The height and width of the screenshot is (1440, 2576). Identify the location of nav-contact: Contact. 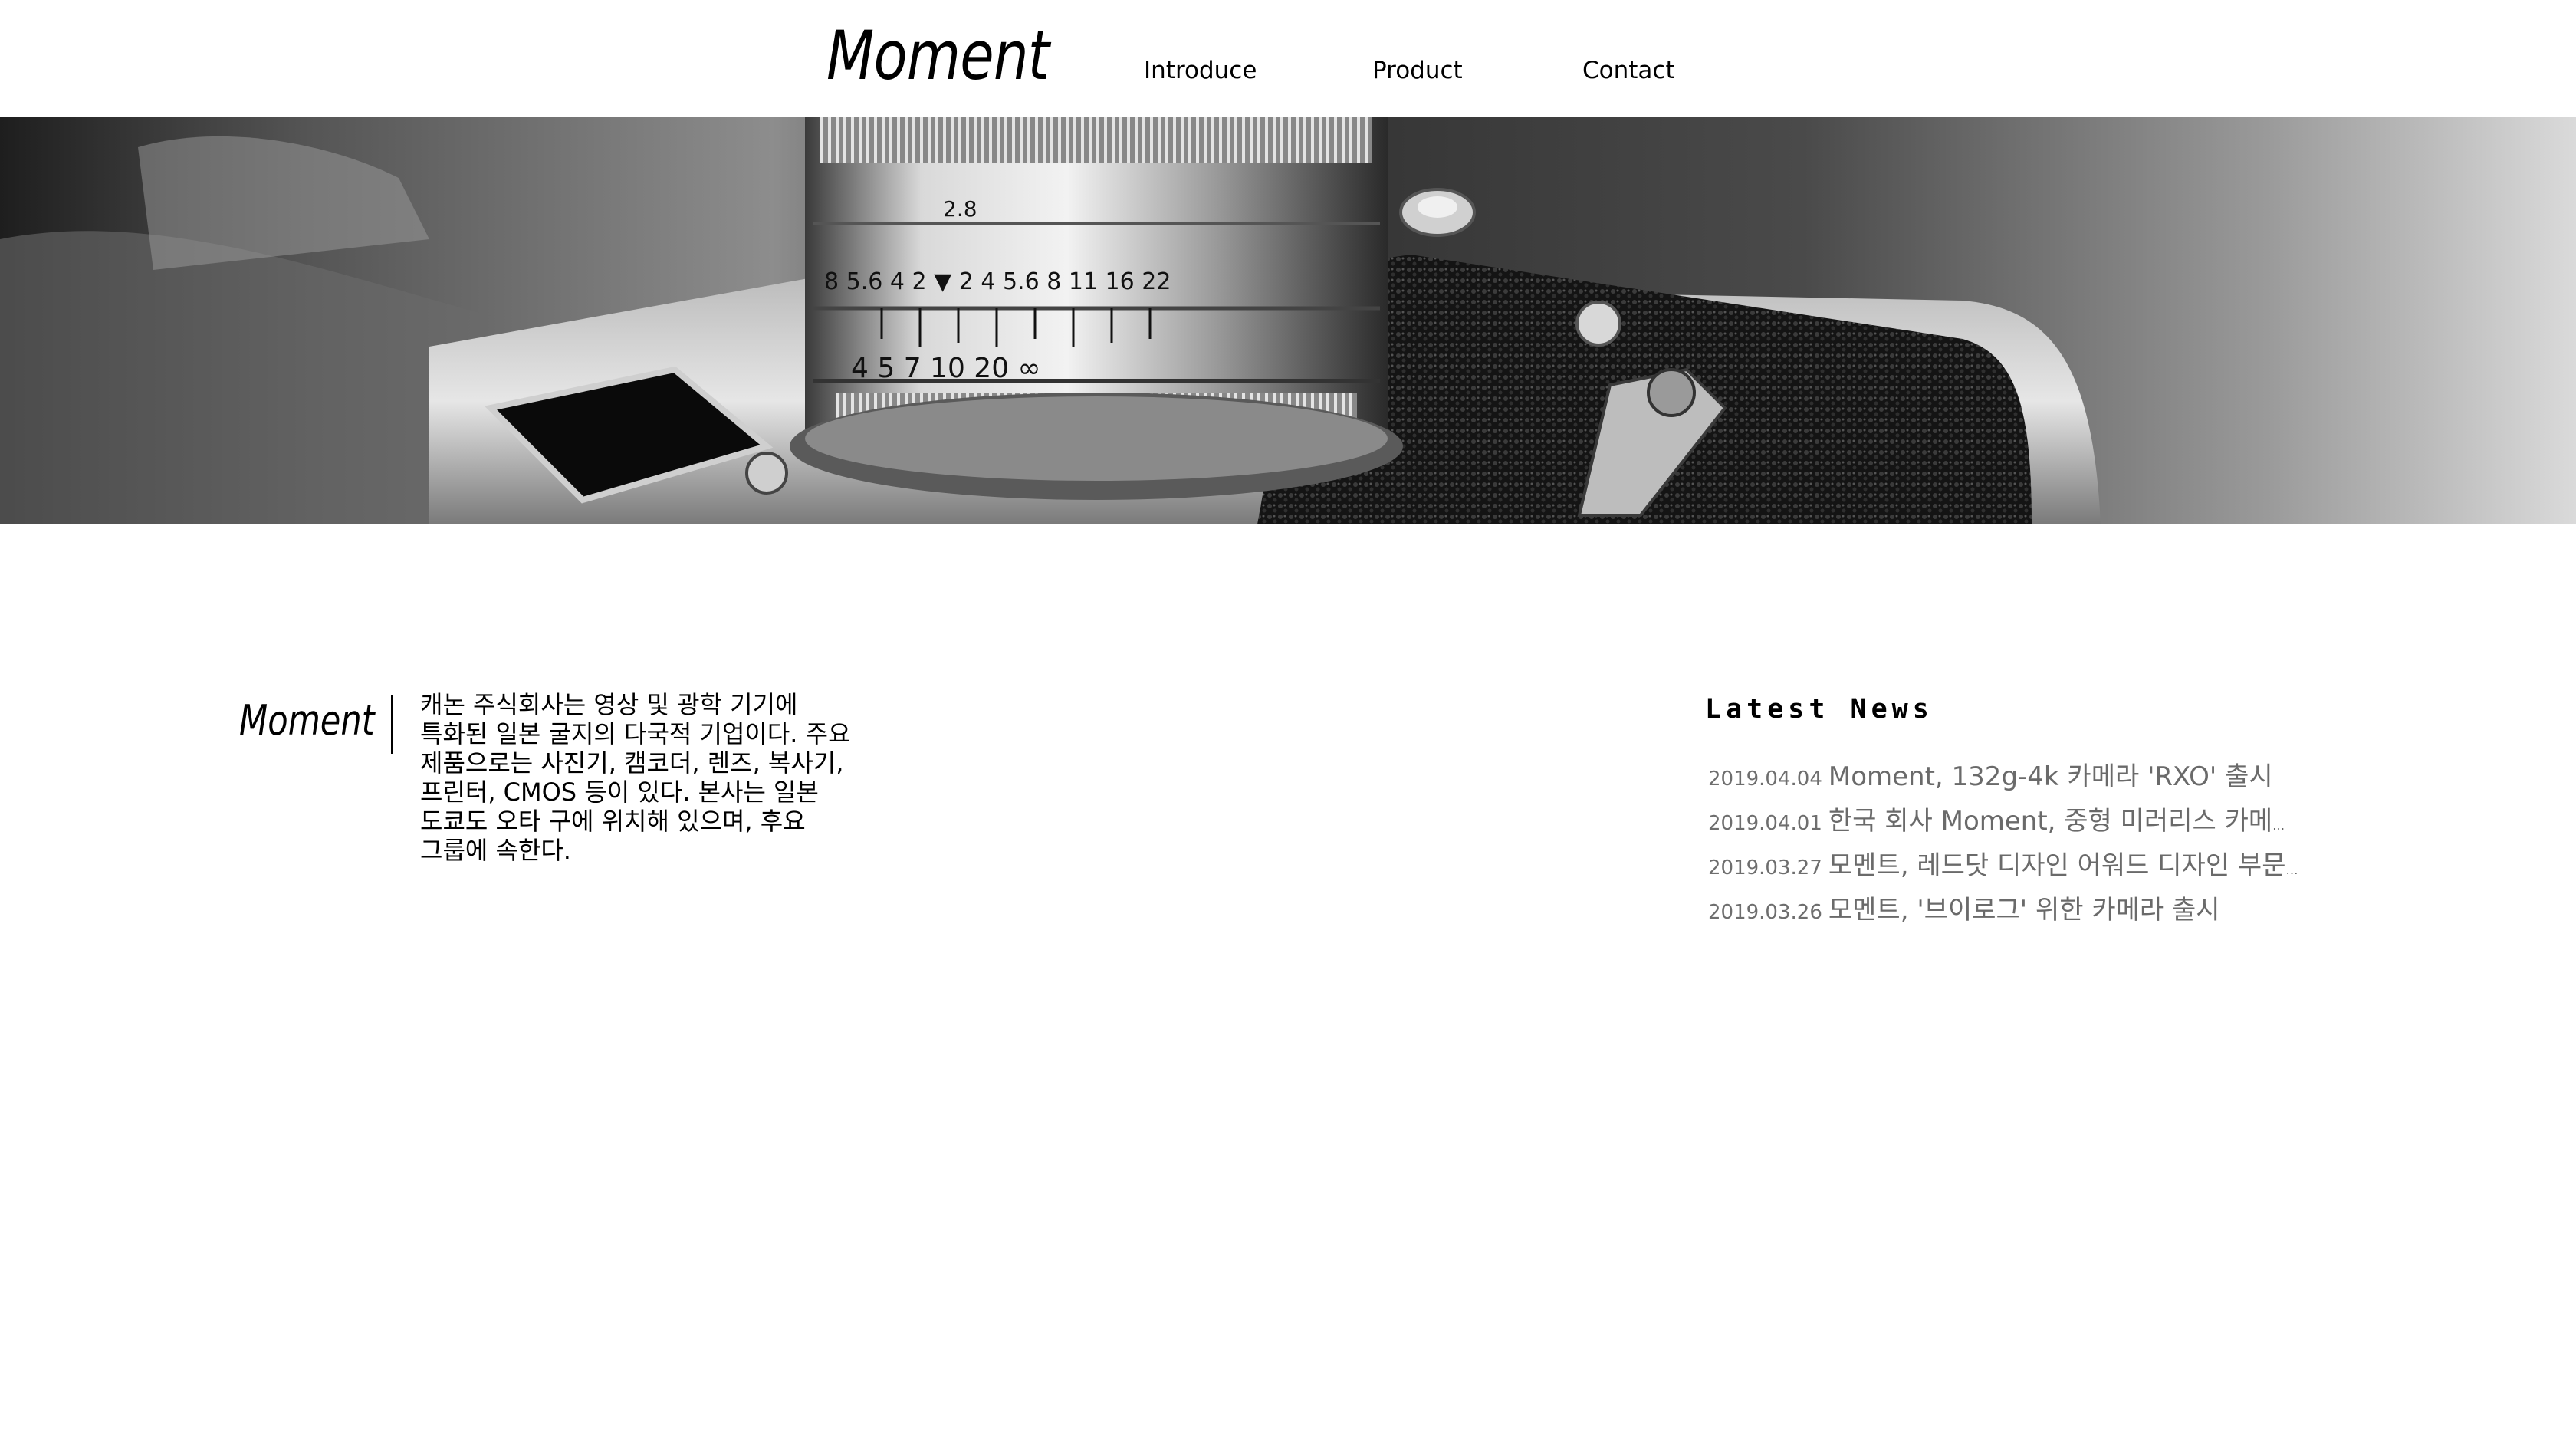
(1628, 70).